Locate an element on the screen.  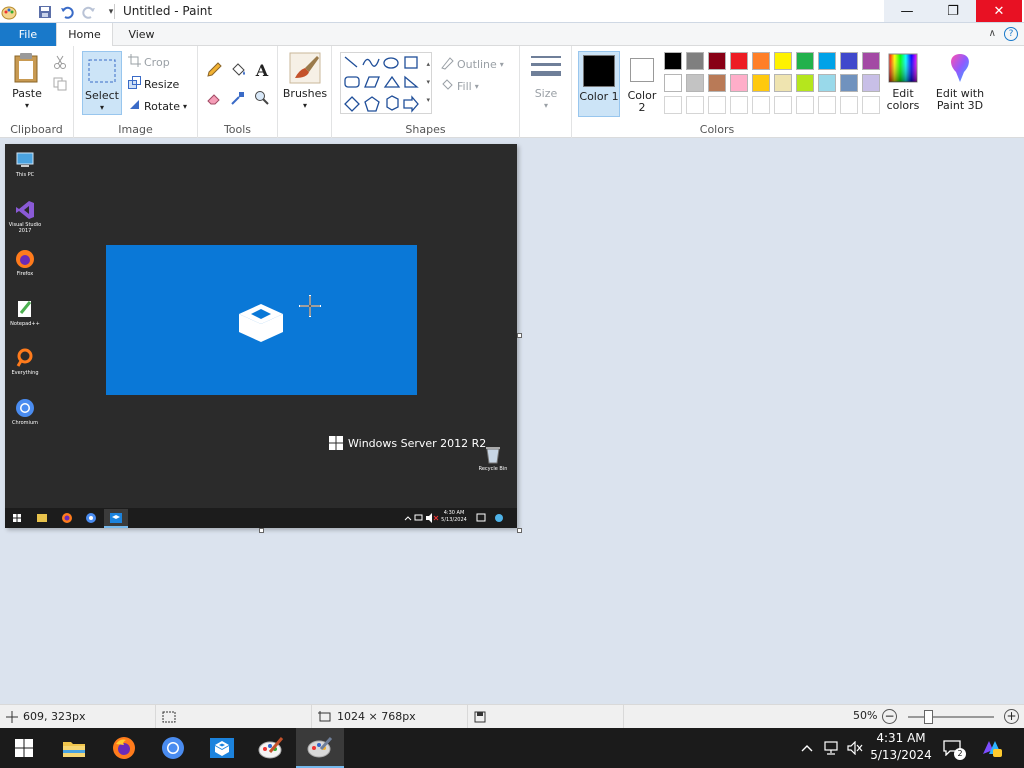
taskbar-package-app is located at coordinates (222, 748).